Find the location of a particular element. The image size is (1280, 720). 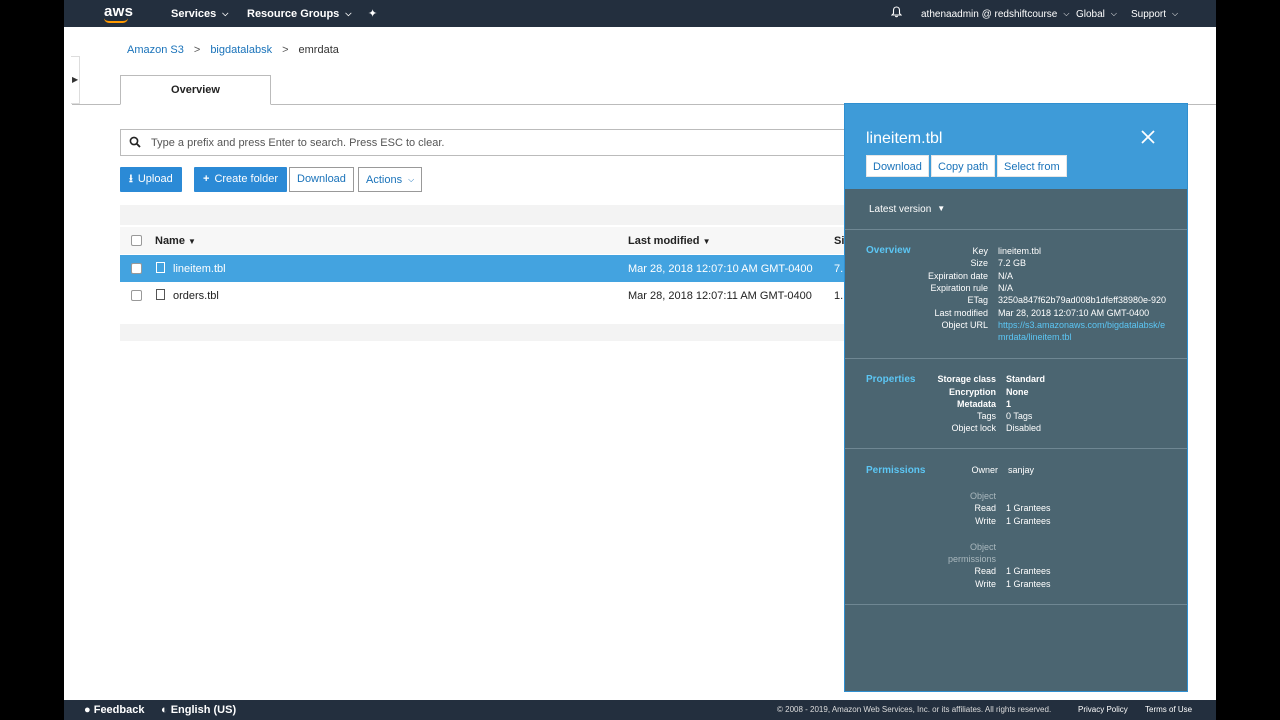

column-header-last-modified: Last modified ▼ is located at coordinates (669, 241).